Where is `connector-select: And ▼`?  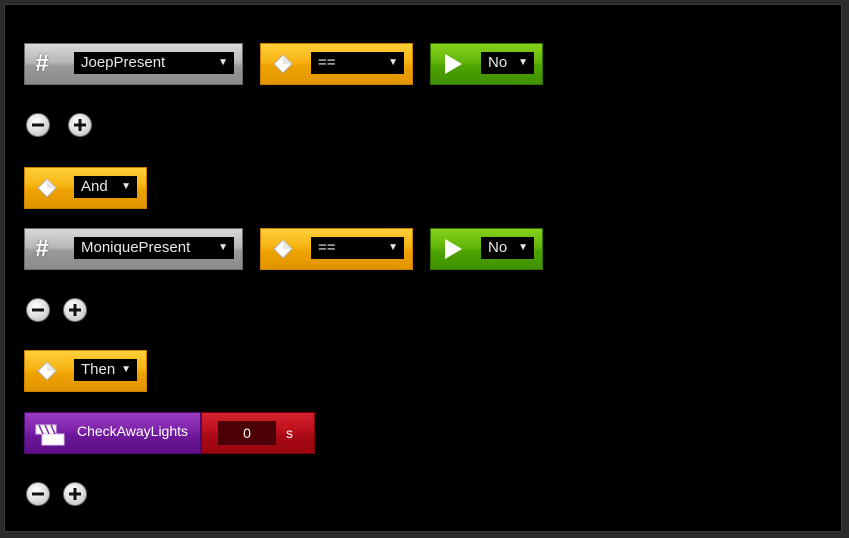
connector-select: And ▼ is located at coordinates (105, 187).